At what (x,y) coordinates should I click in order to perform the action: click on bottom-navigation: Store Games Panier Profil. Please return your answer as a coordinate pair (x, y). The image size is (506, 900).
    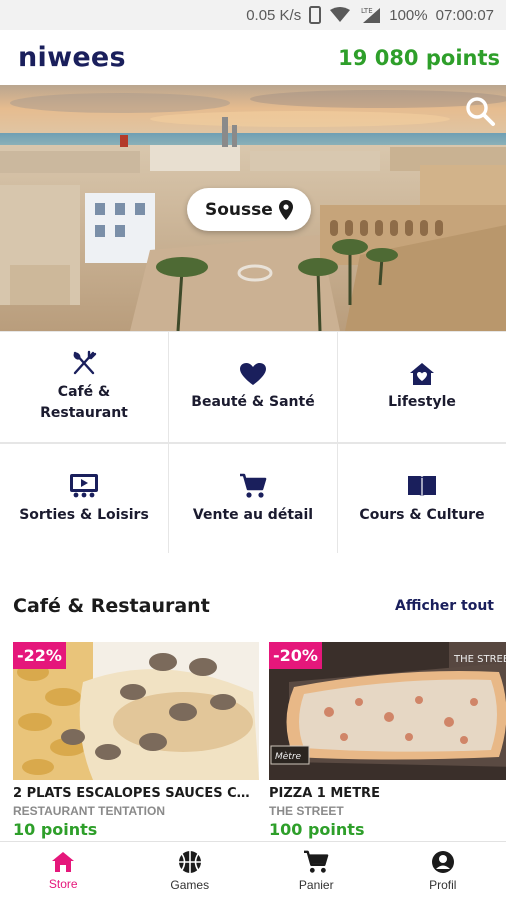
    Looking at the image, I should click on (253, 870).